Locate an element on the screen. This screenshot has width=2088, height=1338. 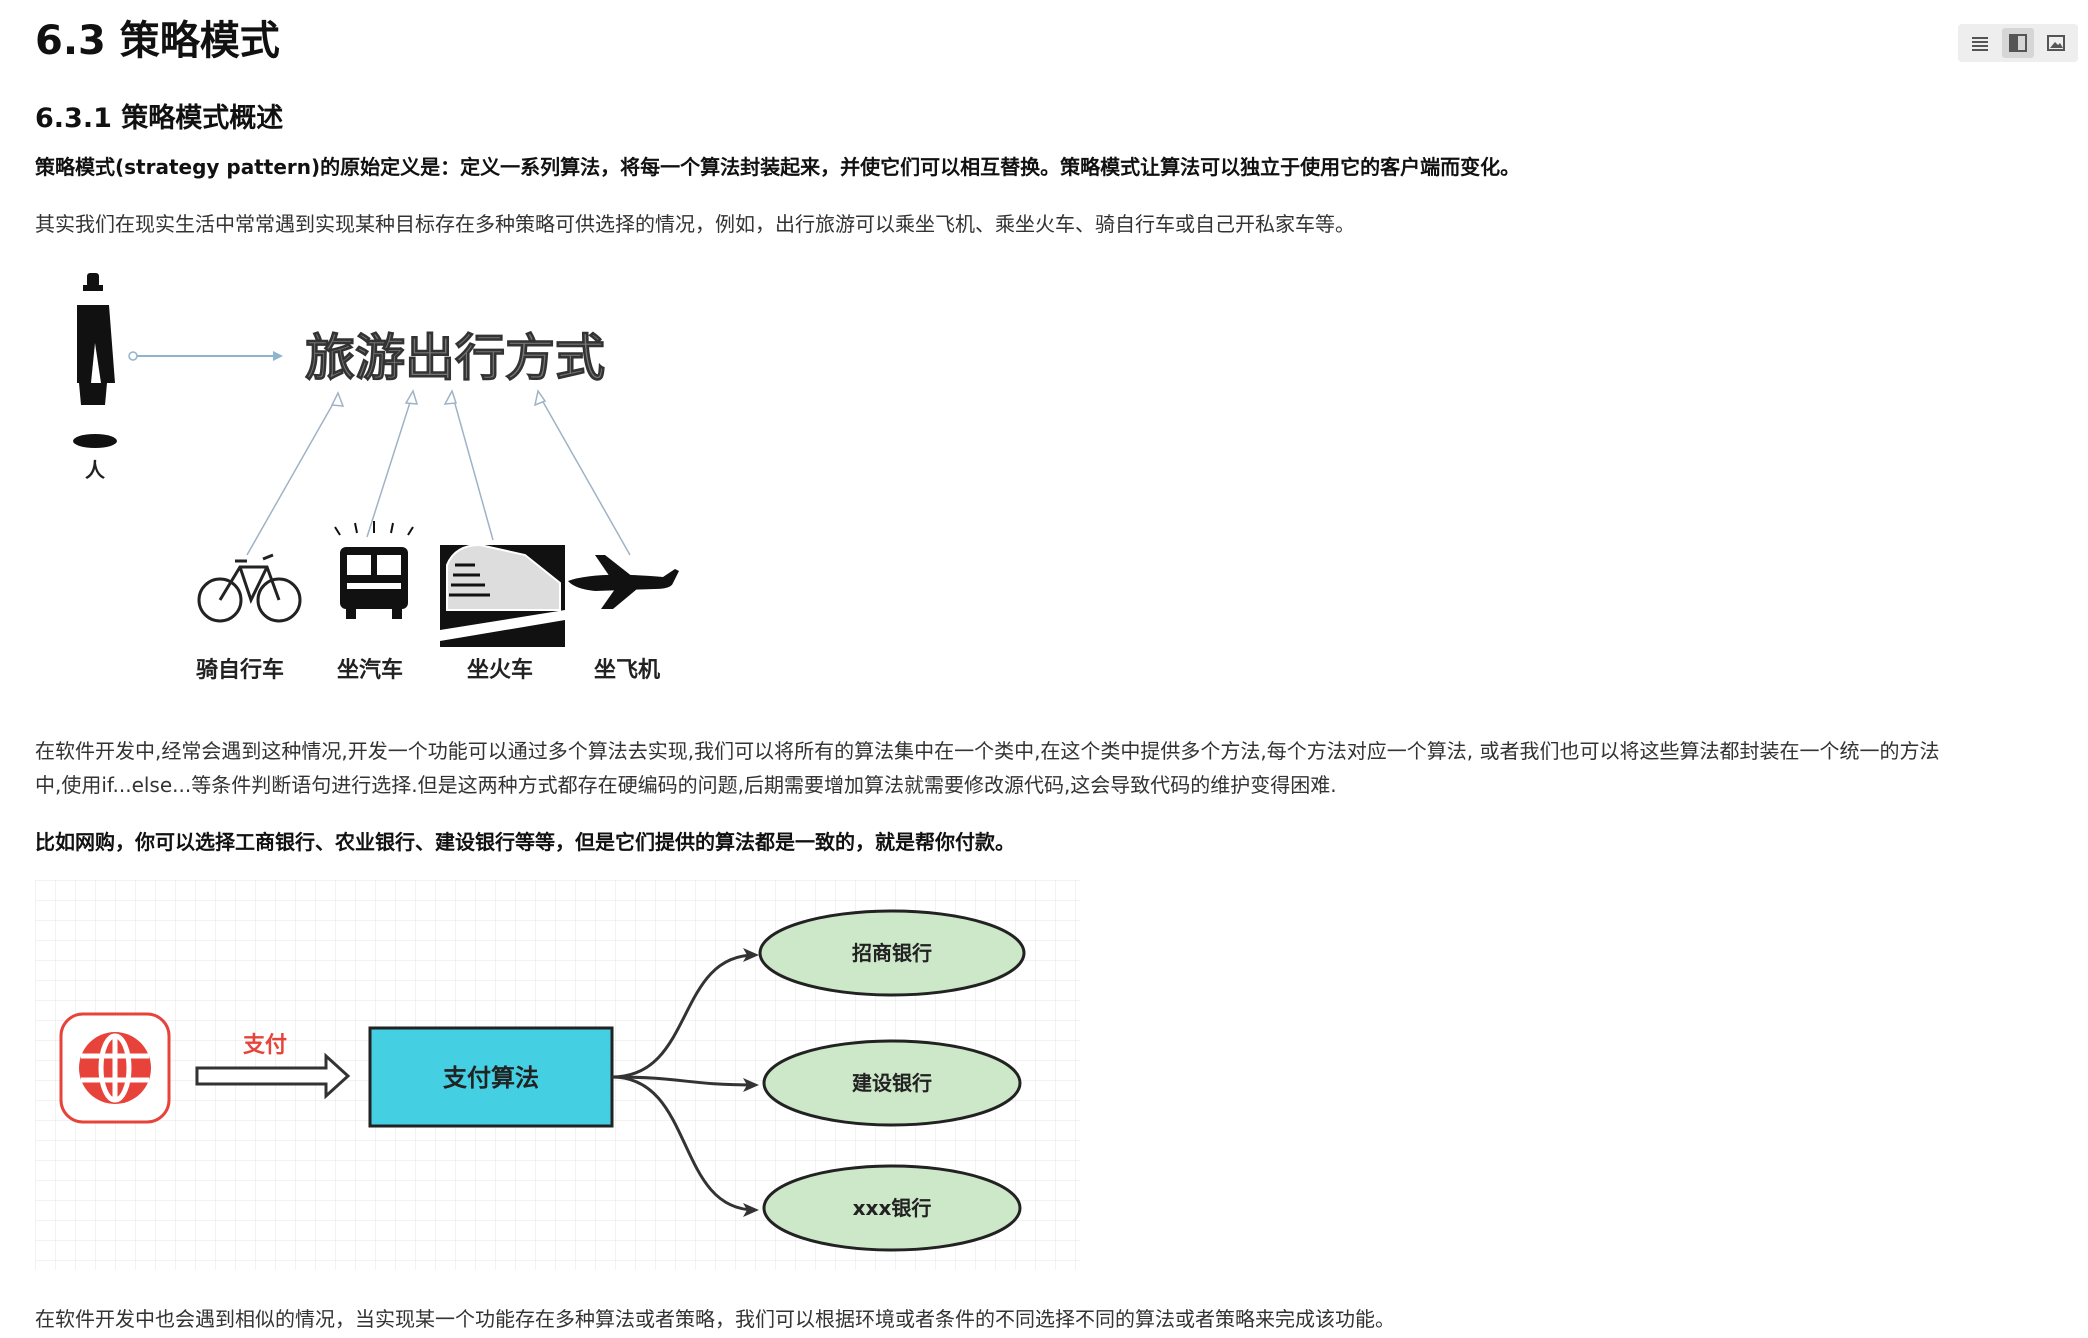
section-title: 6.3.1 策略模式概述 is located at coordinates (159, 118).